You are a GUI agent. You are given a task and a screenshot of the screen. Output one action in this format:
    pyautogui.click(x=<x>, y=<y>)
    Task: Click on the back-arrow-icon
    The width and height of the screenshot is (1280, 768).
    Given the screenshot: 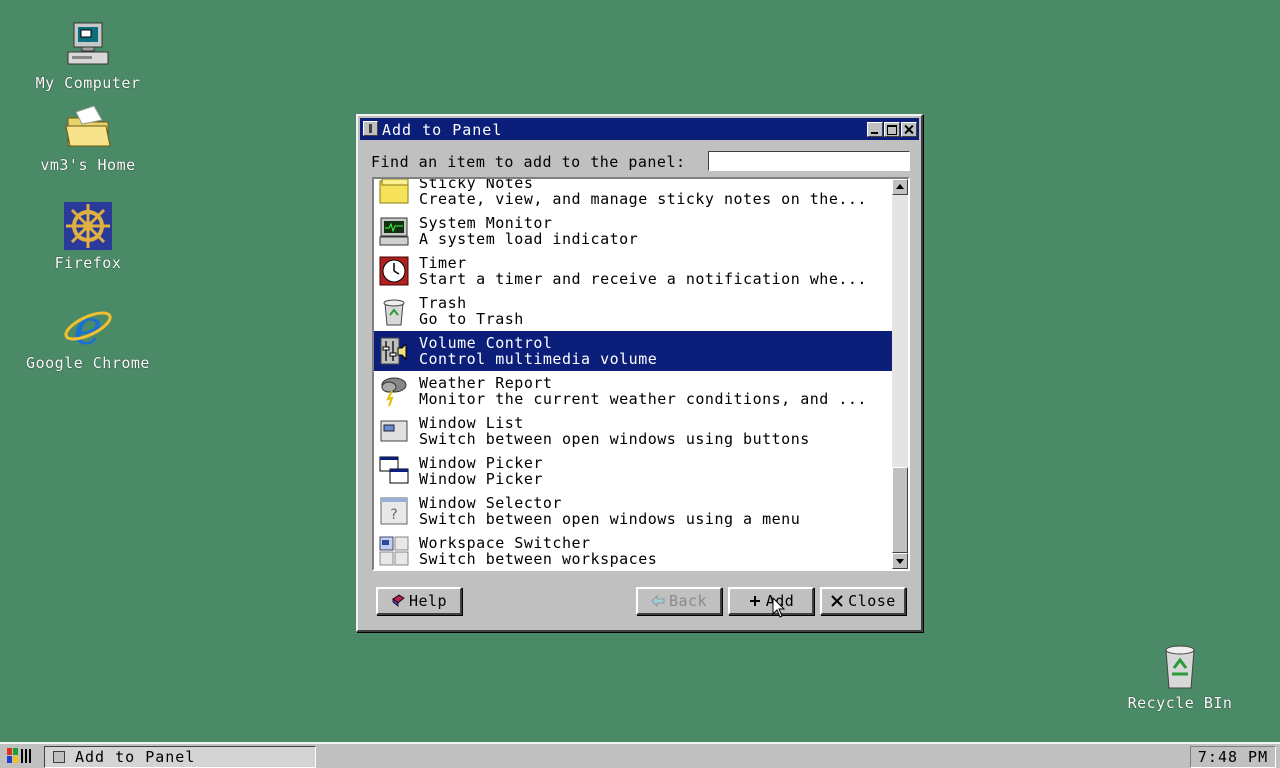 What is the action you would take?
    pyautogui.click(x=658, y=601)
    